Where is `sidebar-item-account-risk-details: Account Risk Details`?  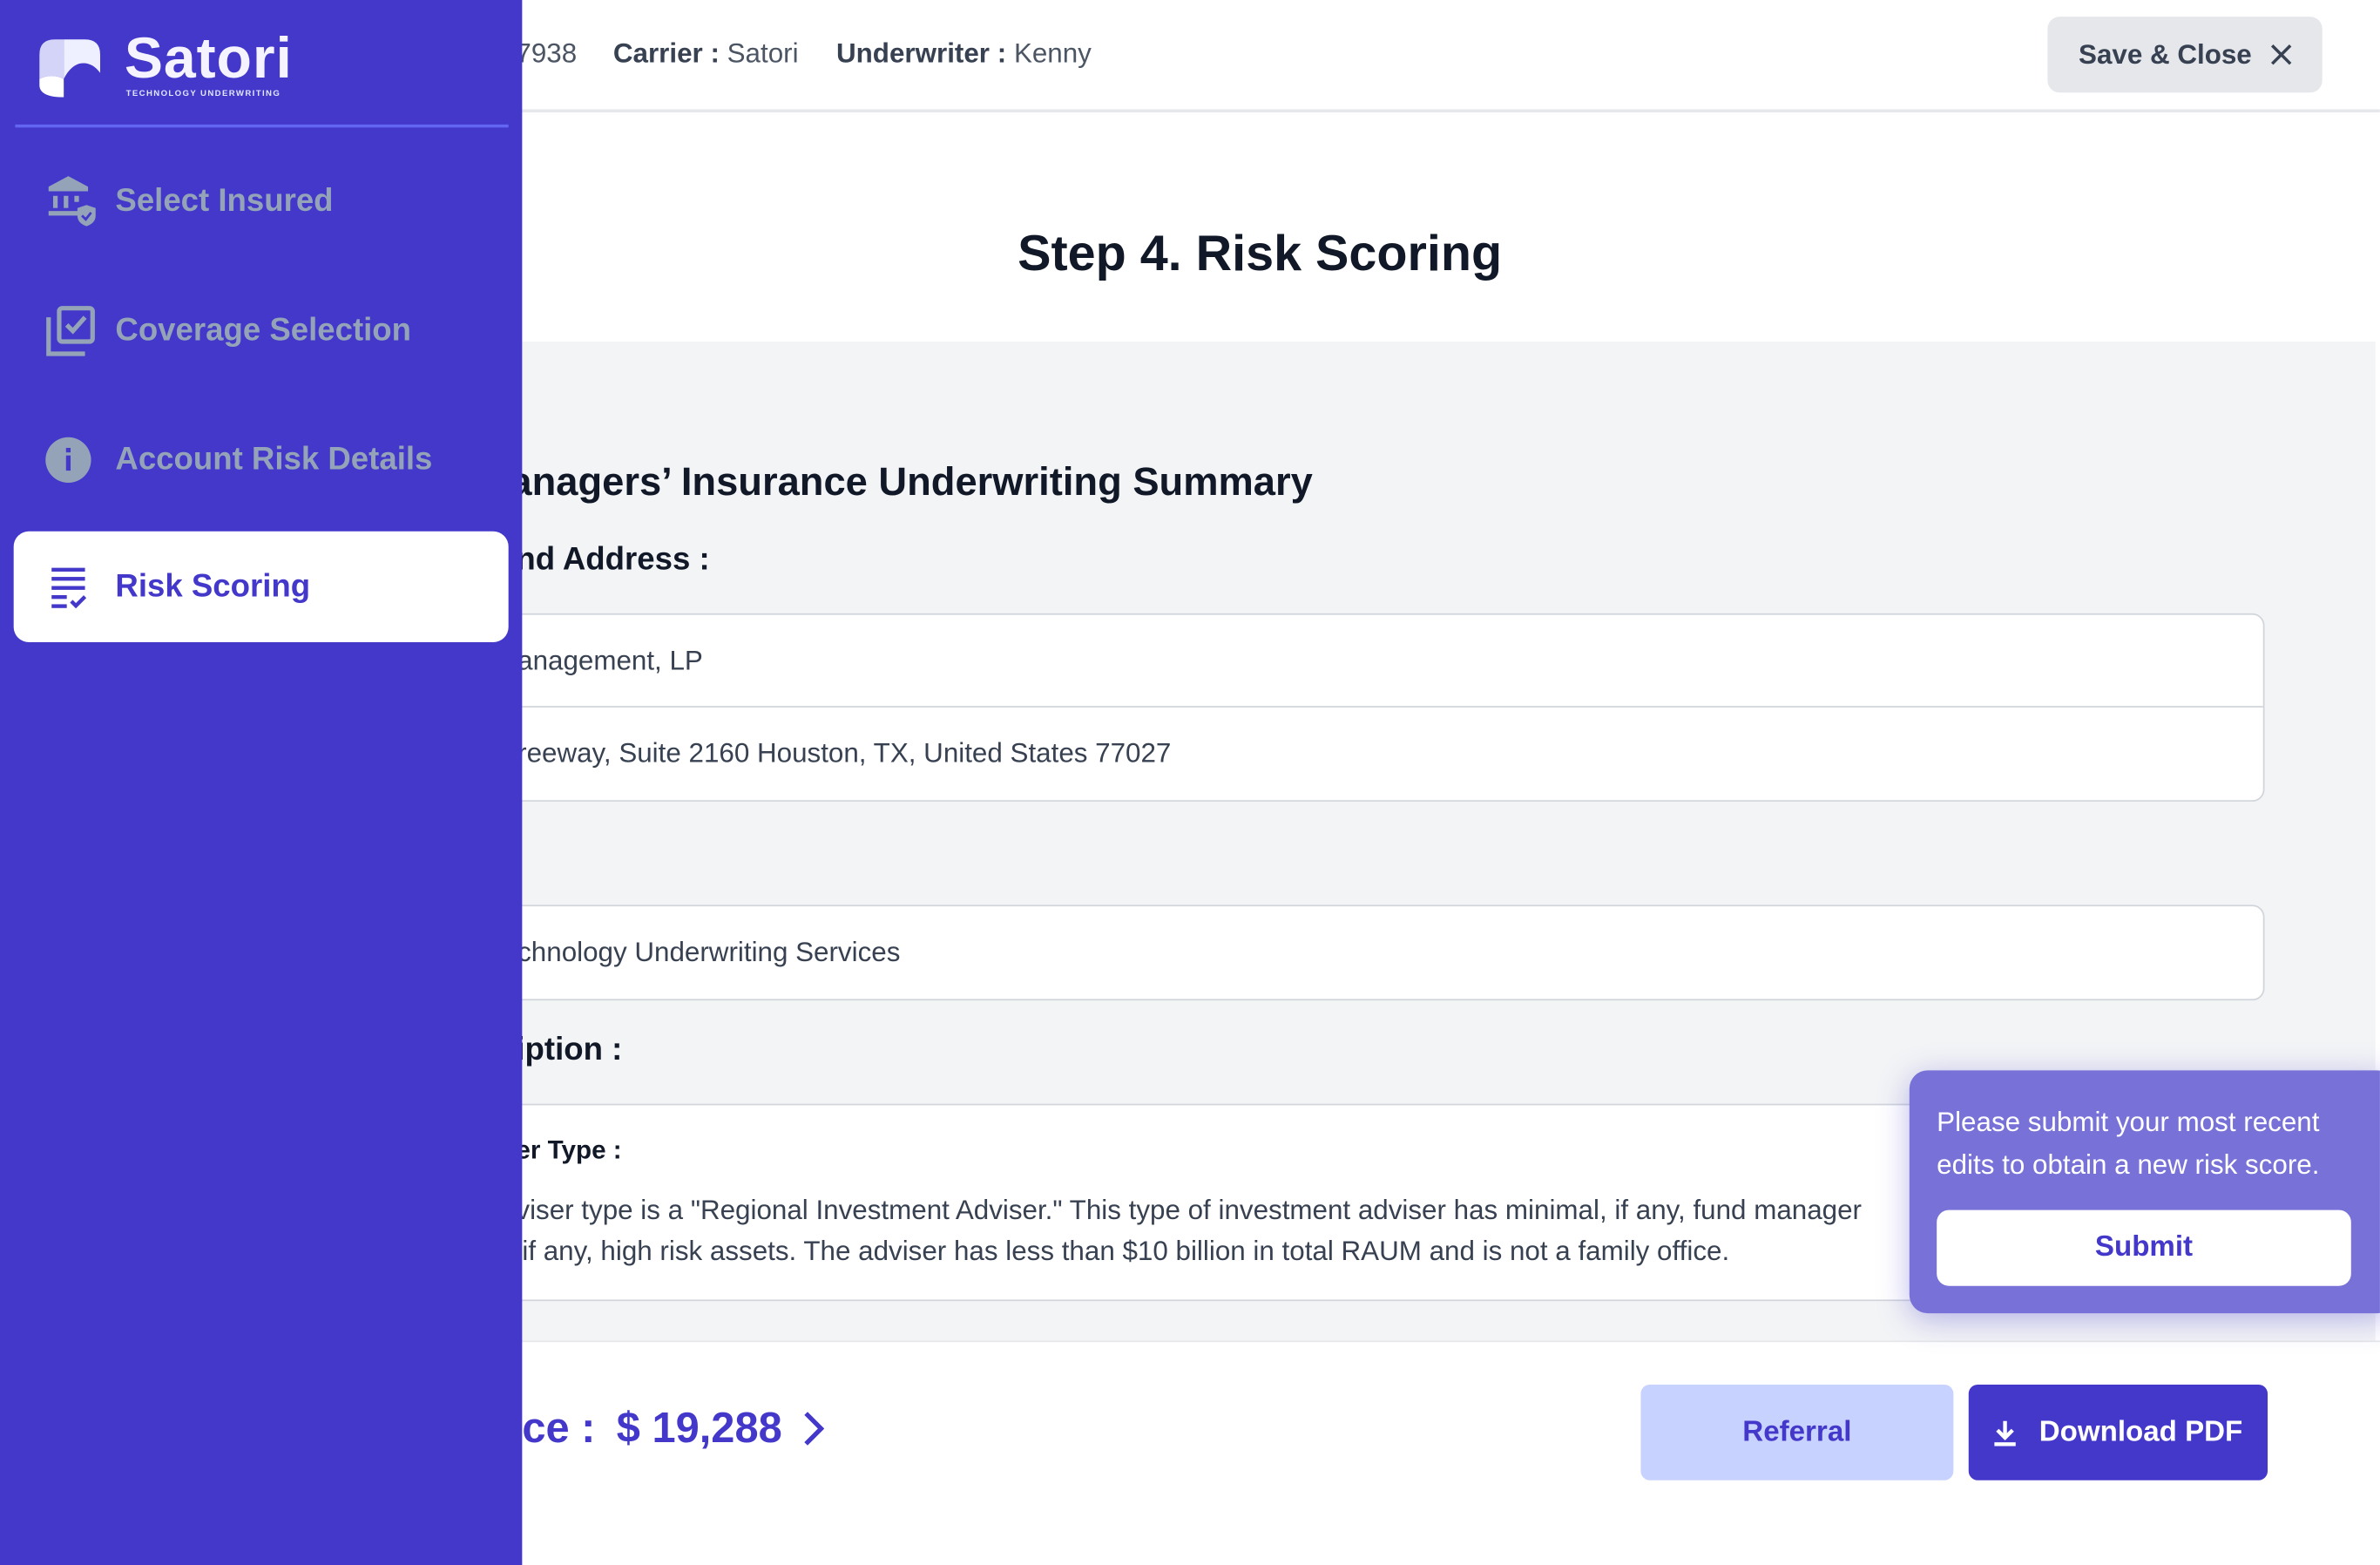 sidebar-item-account-risk-details: Account Risk Details is located at coordinates (261, 458).